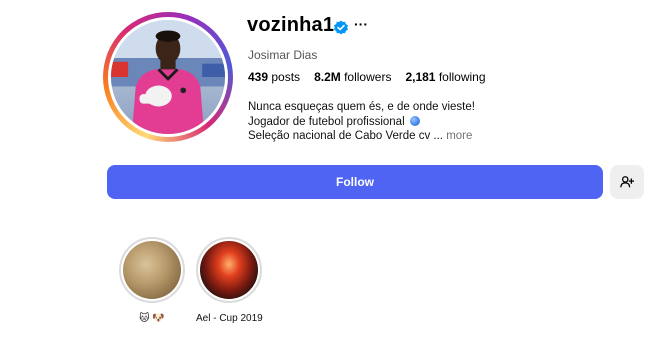 This screenshot has height=350, width=650. I want to click on followers-label: followers, so click(368, 77).